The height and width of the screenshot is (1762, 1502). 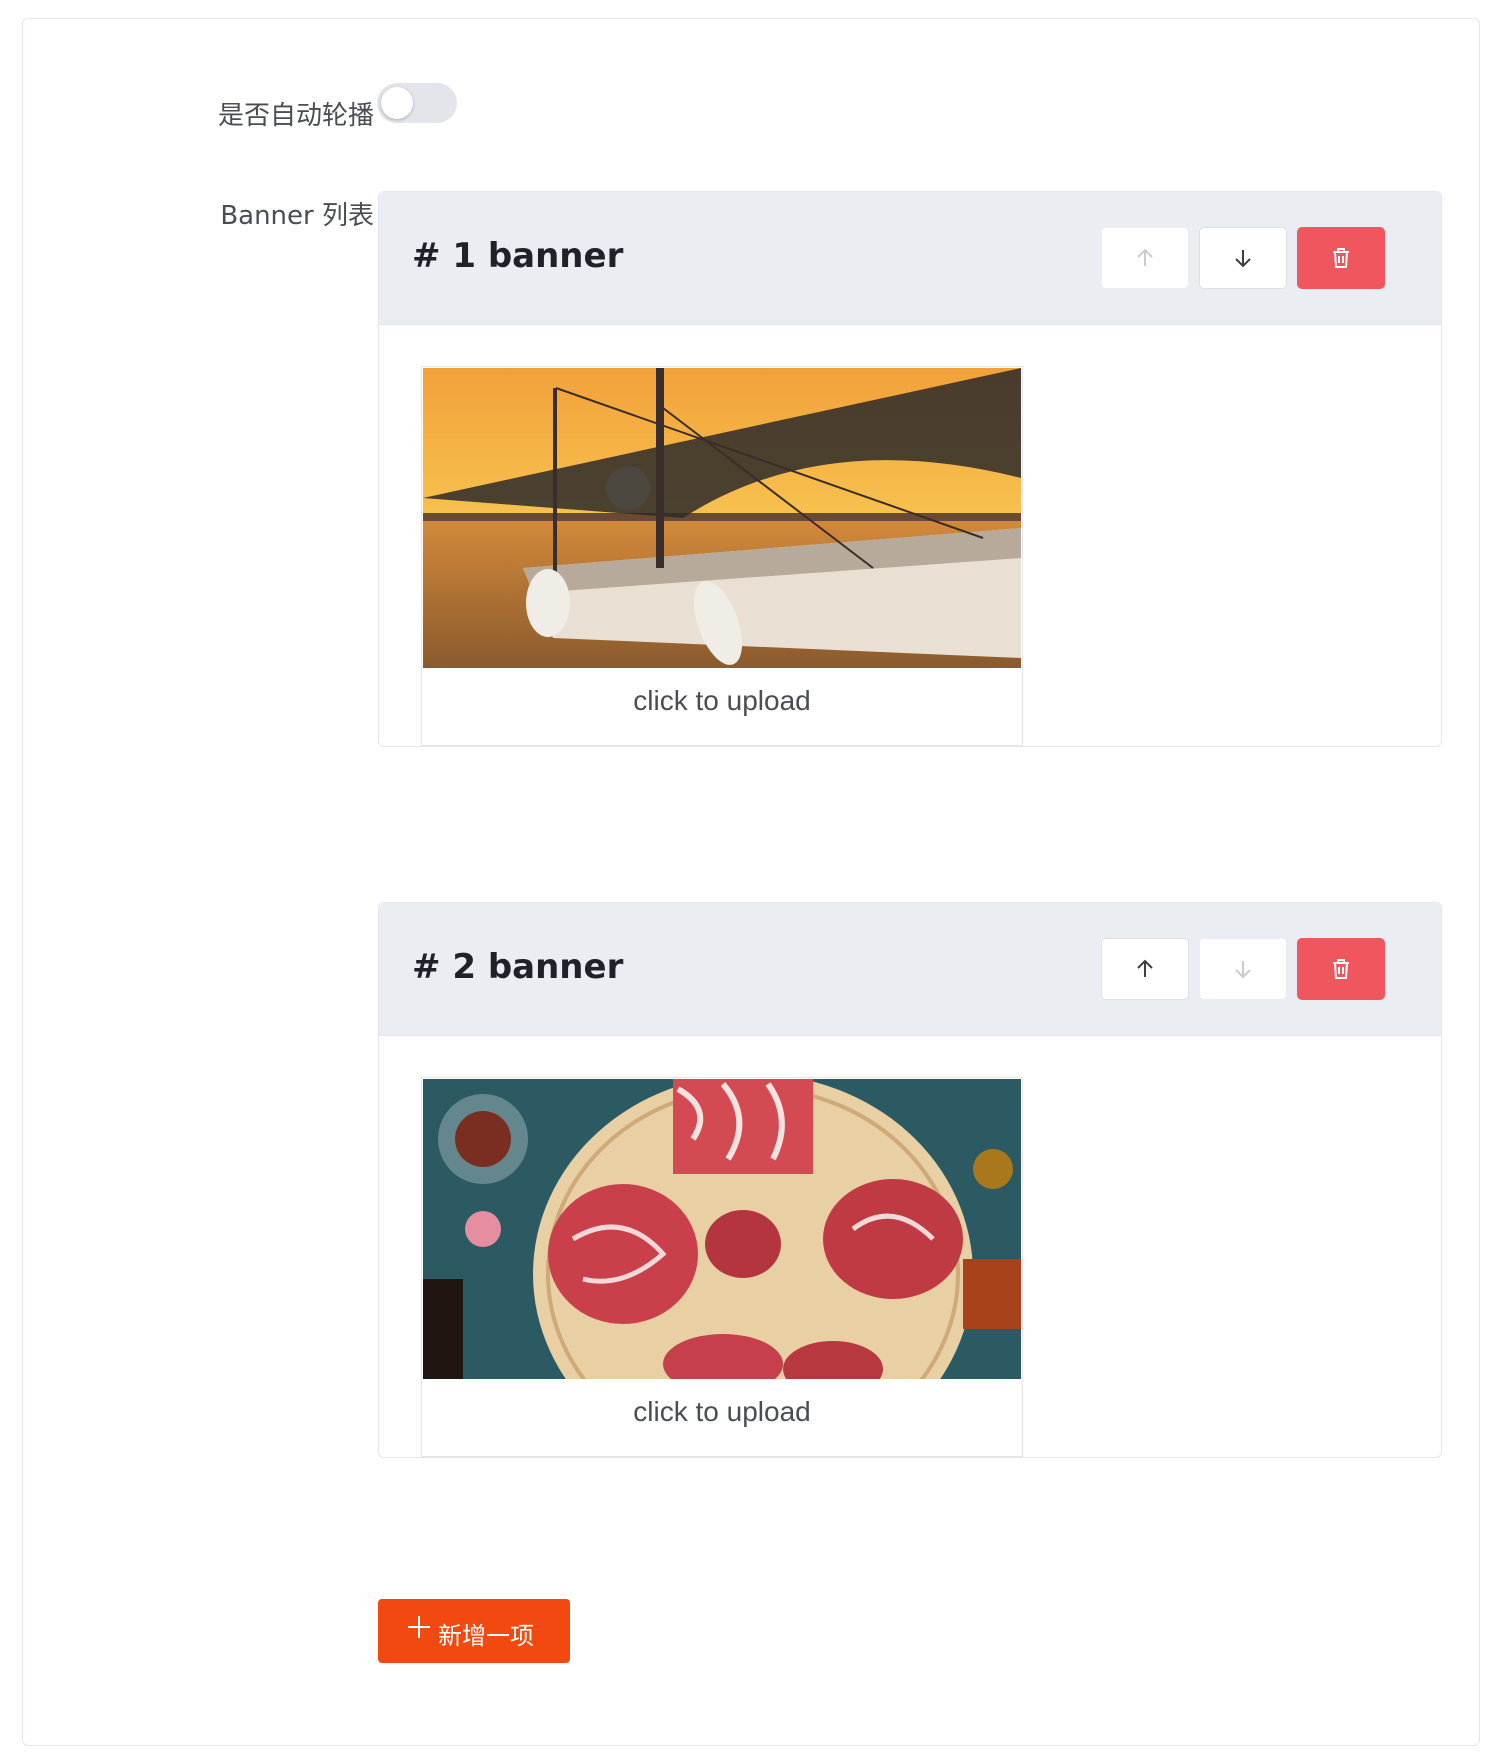 I want to click on autoplay-label: 是否自动轮播, so click(x=295, y=116).